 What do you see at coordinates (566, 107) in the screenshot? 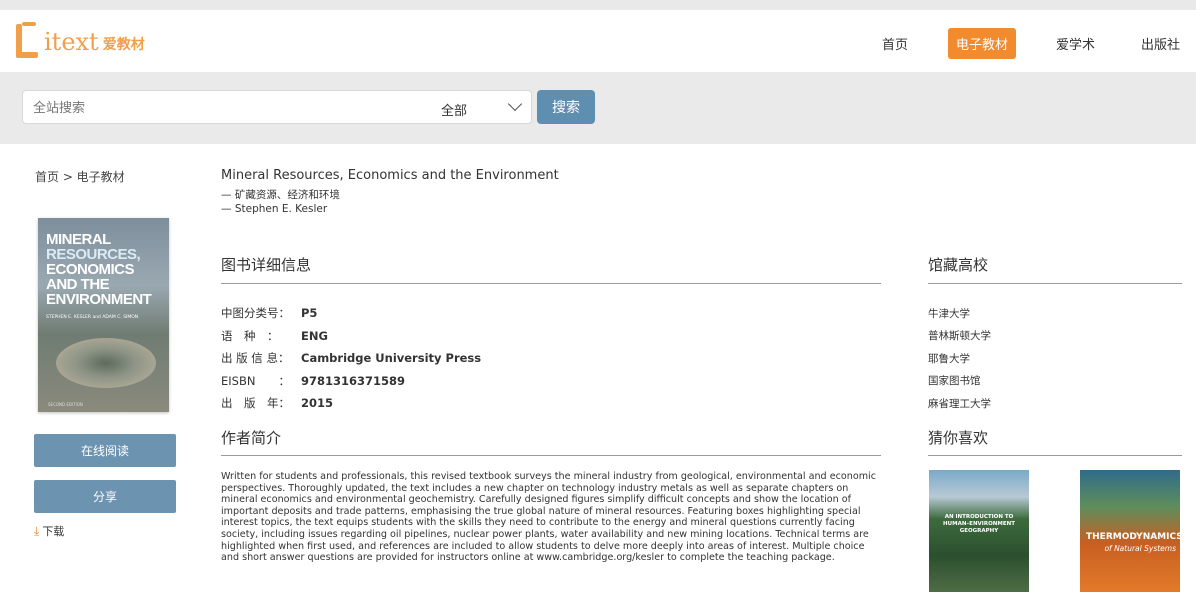
I see `search-button: 搜索` at bounding box center [566, 107].